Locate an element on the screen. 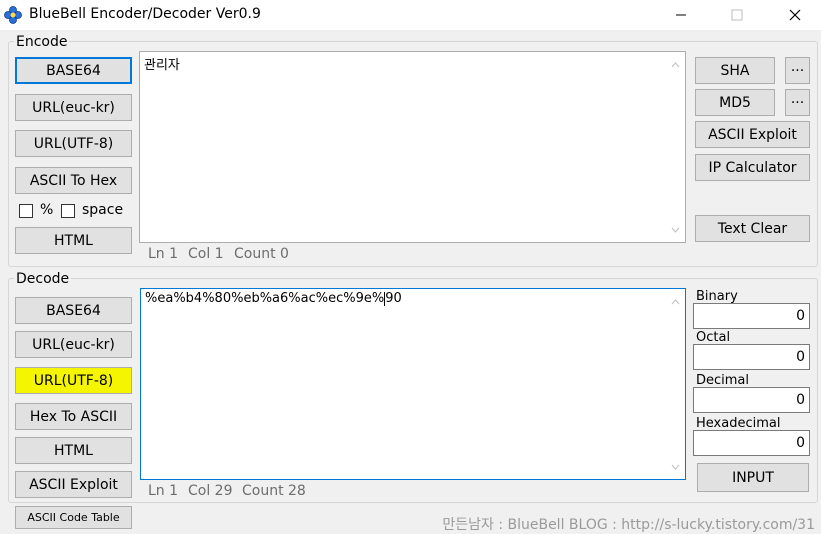 This screenshot has width=821, height=534. percent-checkbox is located at coordinates (26, 211).